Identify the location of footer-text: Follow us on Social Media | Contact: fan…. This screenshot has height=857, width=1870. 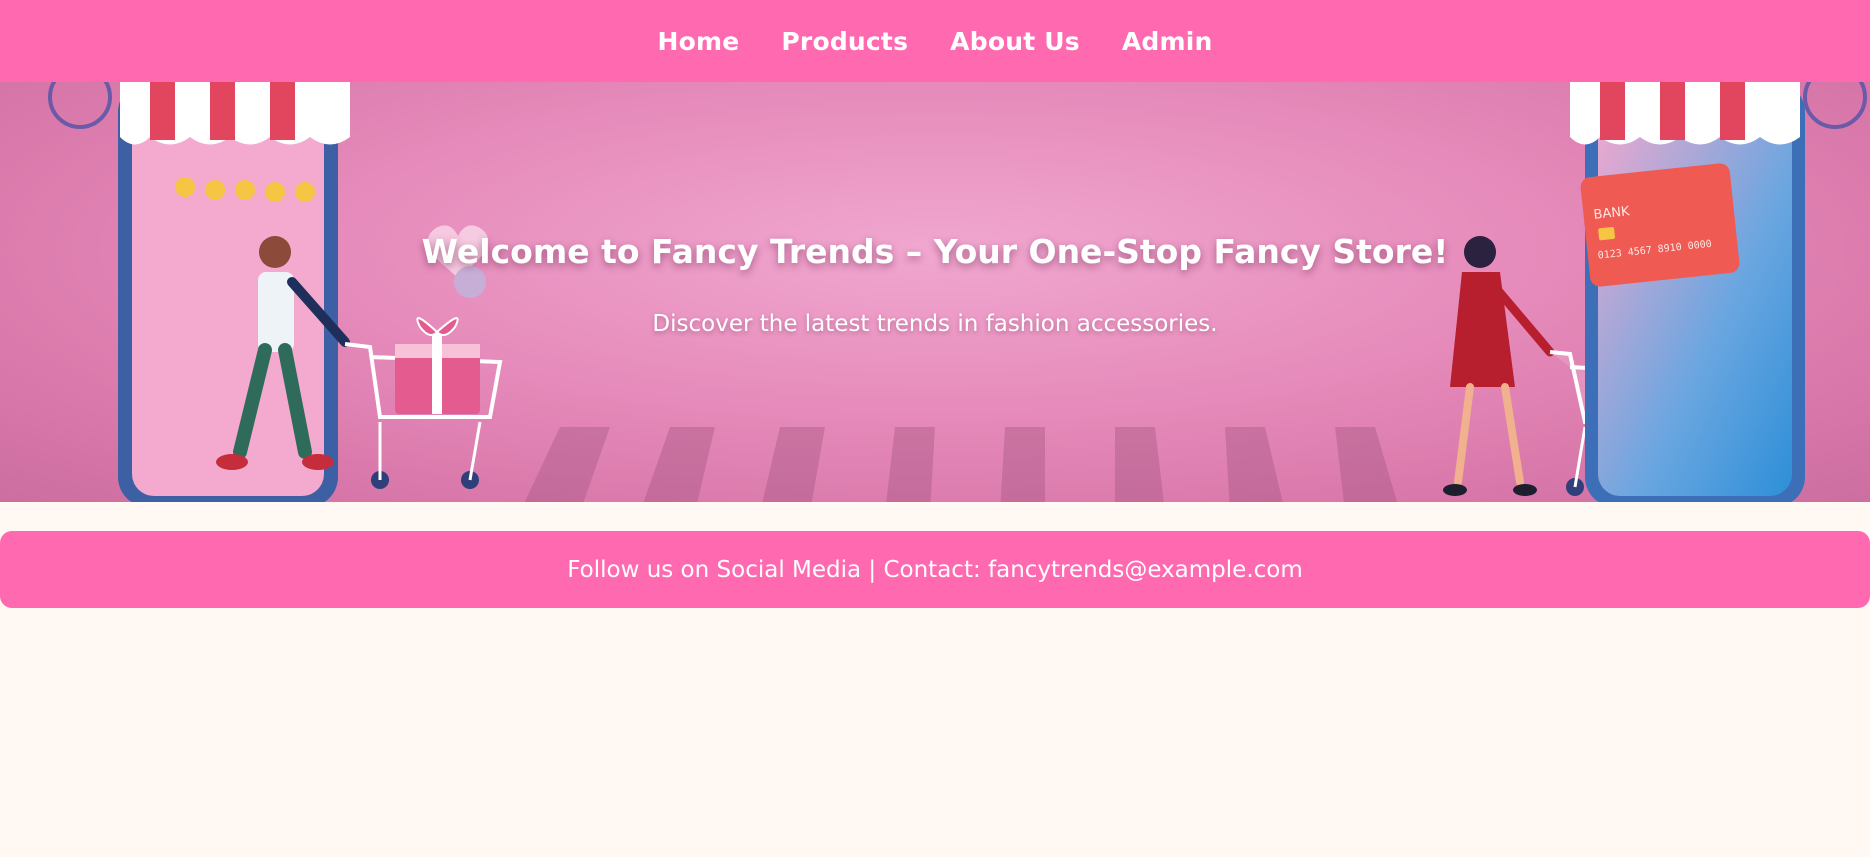
(935, 569).